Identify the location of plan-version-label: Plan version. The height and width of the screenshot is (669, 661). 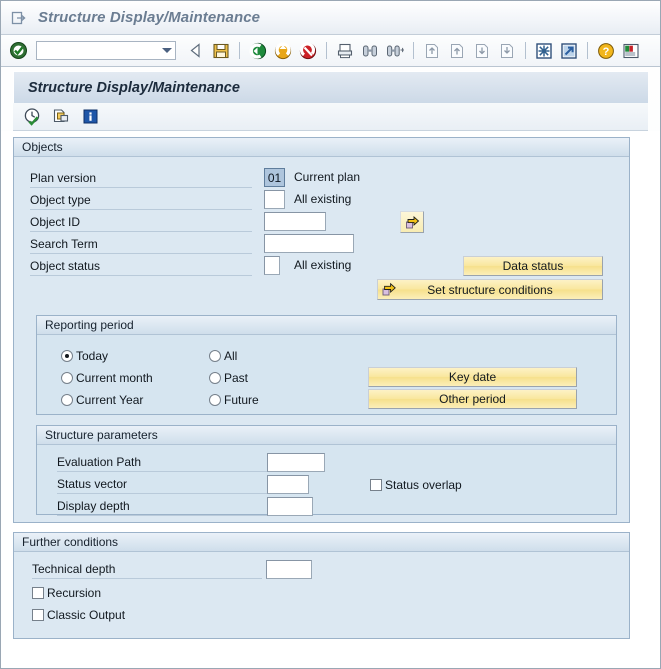
(141, 179).